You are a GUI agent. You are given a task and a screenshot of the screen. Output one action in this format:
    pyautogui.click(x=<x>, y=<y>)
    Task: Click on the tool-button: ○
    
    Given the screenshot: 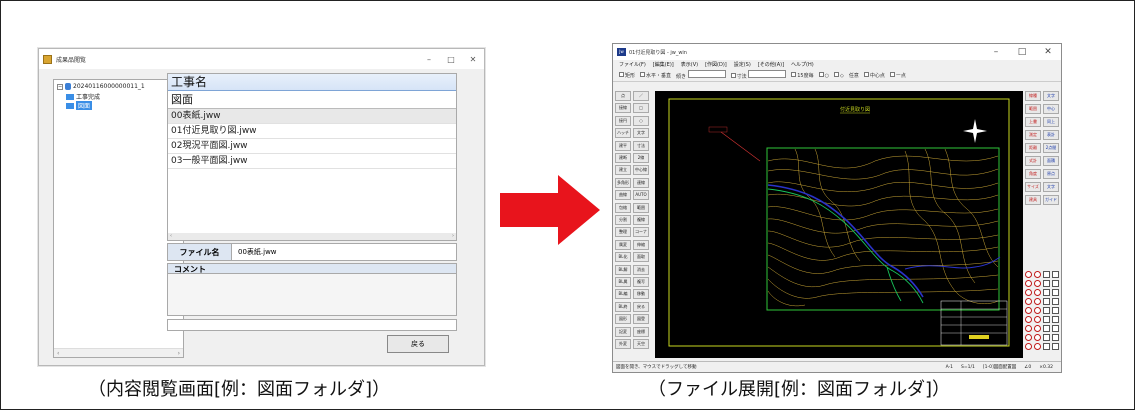 What is the action you would take?
    pyautogui.click(x=641, y=120)
    